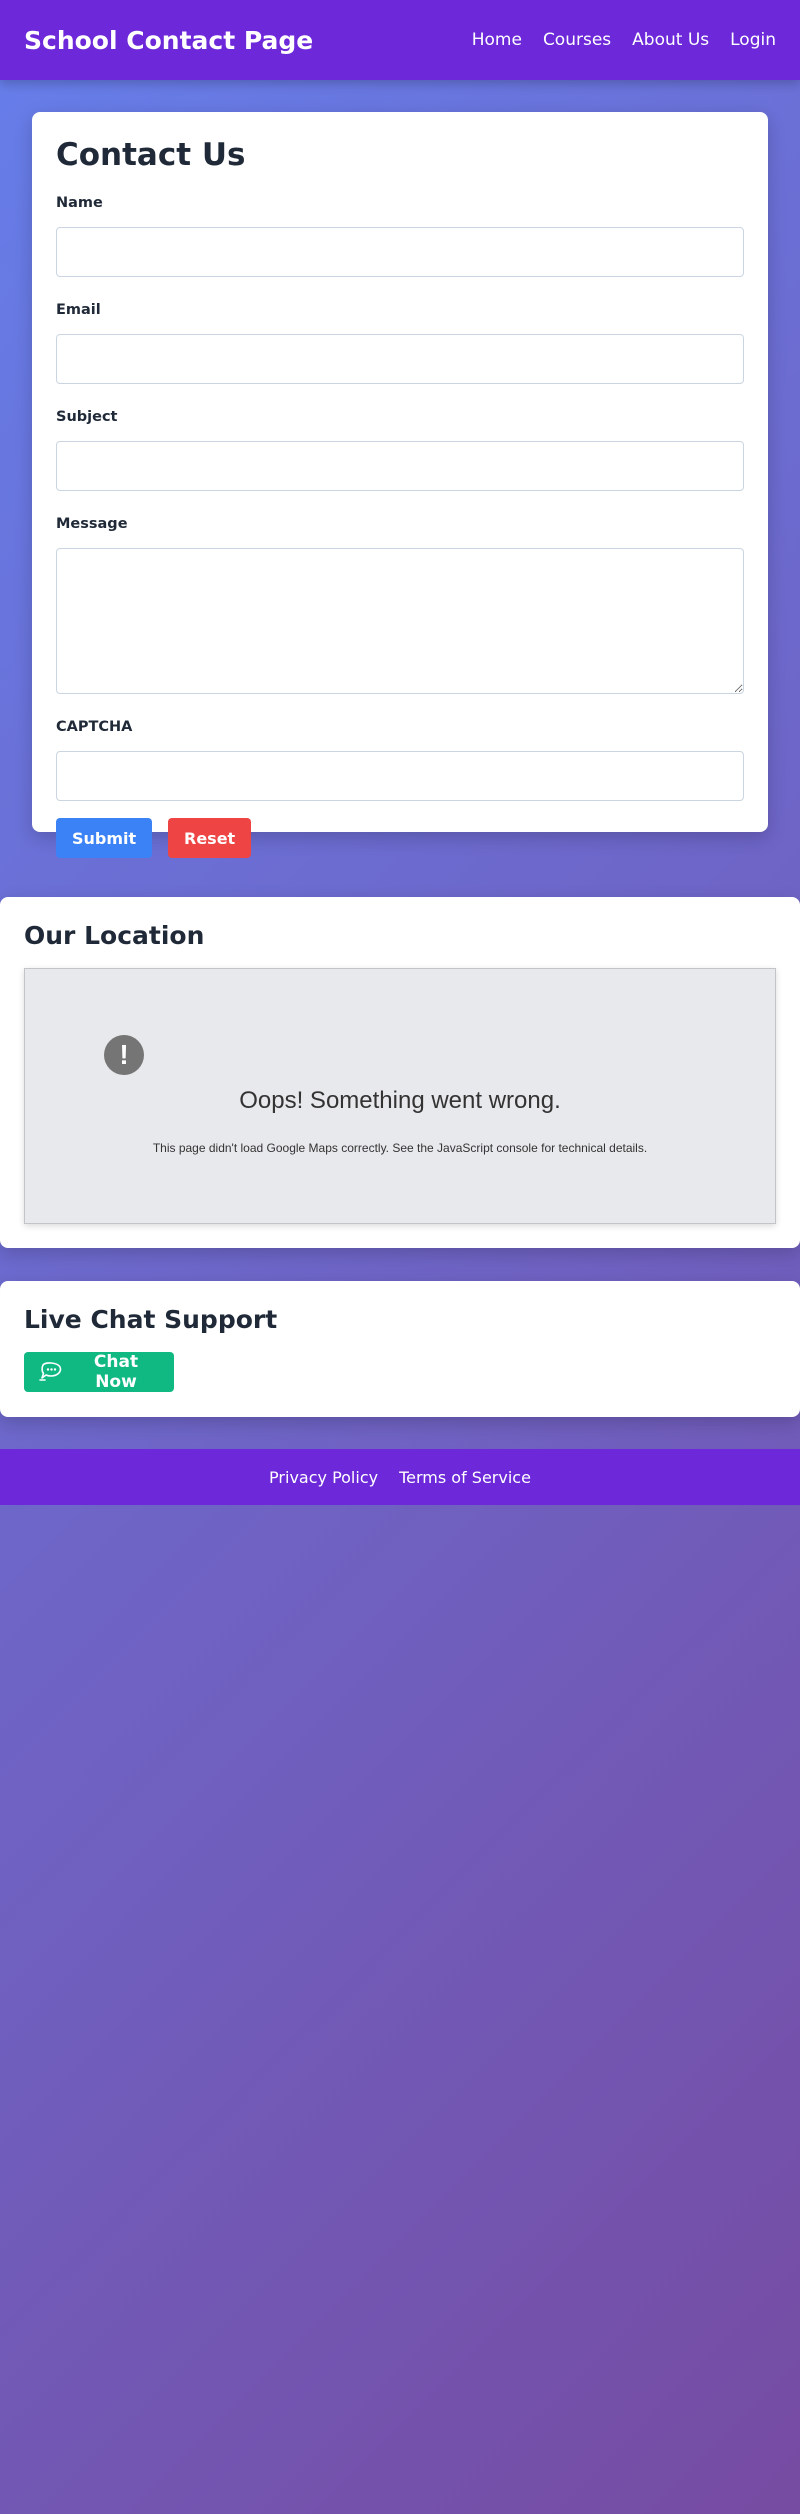  Describe the element at coordinates (124, 1055) in the screenshot. I see `warning-icon: !` at that location.